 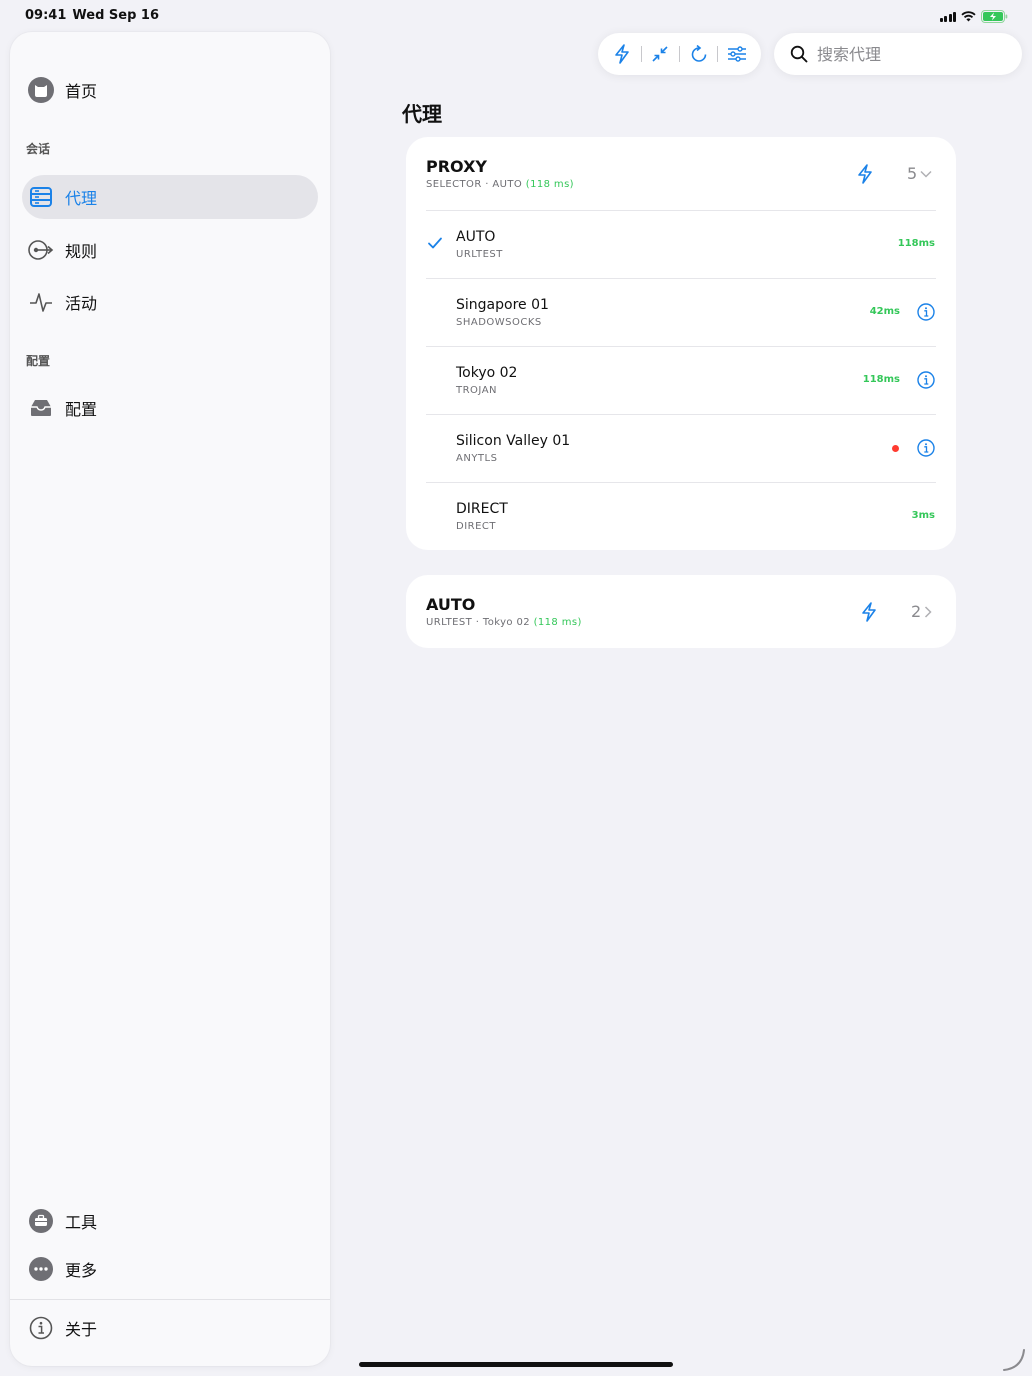 What do you see at coordinates (116, 15) in the screenshot?
I see `status-date: Wed Sep 16` at bounding box center [116, 15].